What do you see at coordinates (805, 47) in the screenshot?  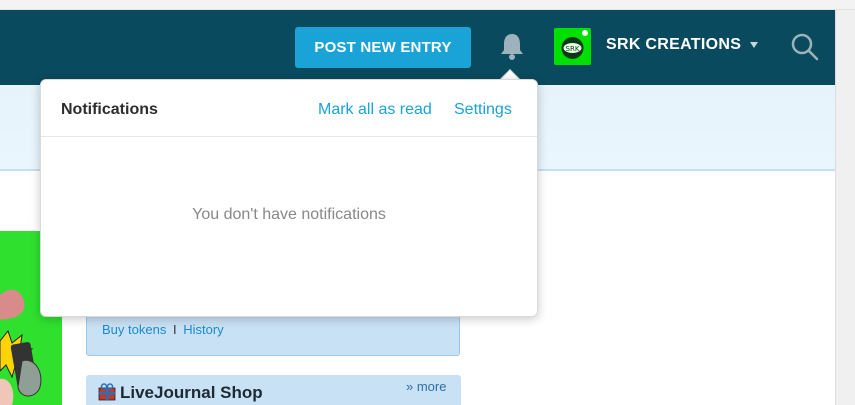 I see `search-icon` at bounding box center [805, 47].